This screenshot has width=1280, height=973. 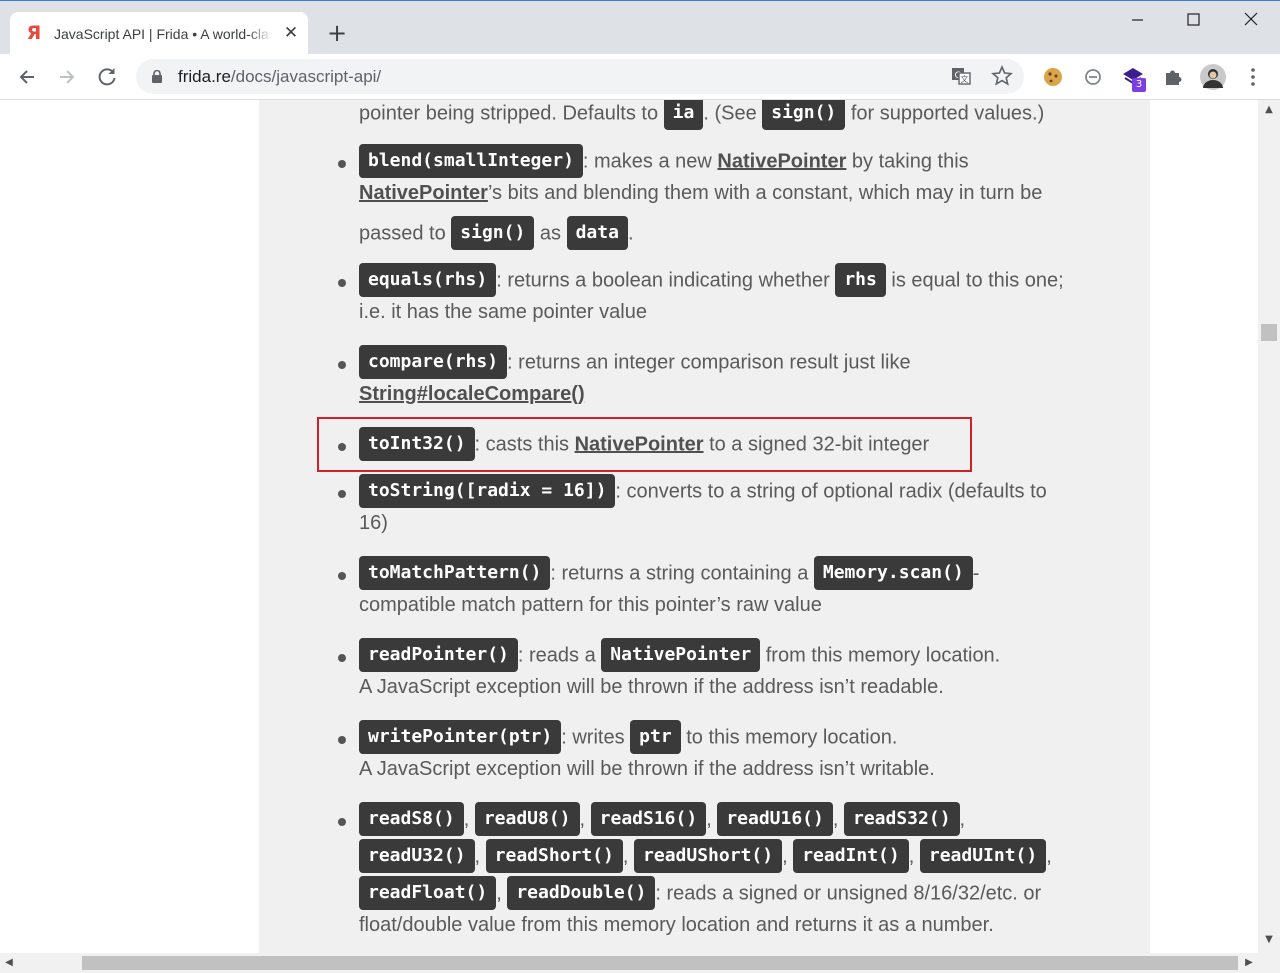 I want to click on bookmark-star-button, so click(x=1002, y=76).